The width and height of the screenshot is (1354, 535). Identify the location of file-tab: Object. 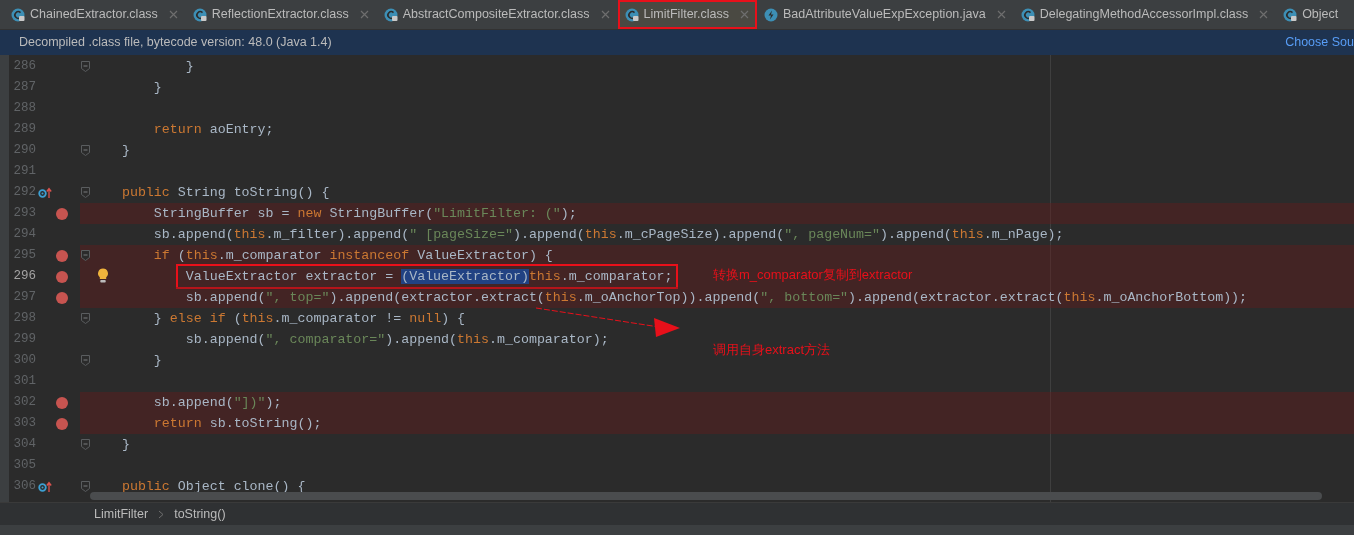
(1311, 14).